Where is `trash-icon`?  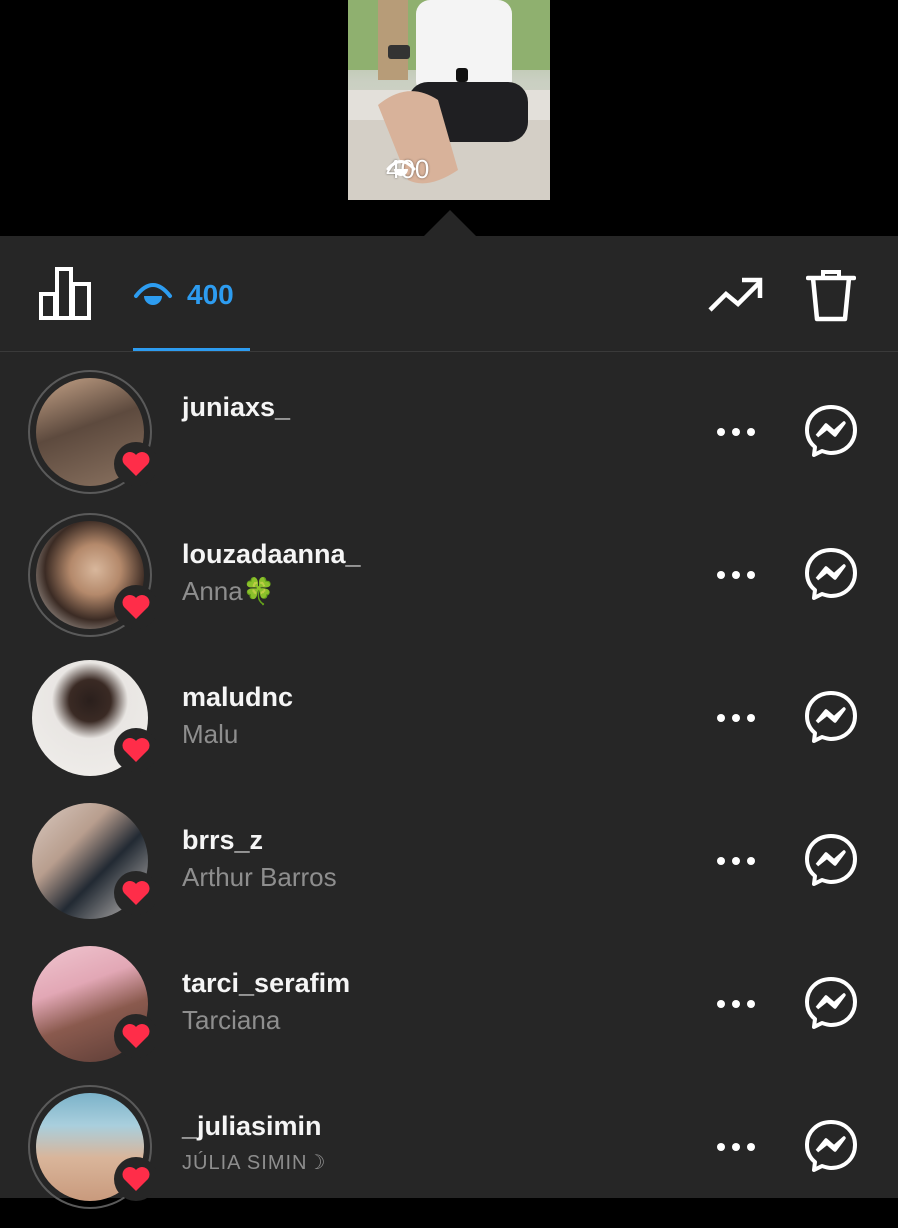
trash-icon is located at coordinates (831, 296).